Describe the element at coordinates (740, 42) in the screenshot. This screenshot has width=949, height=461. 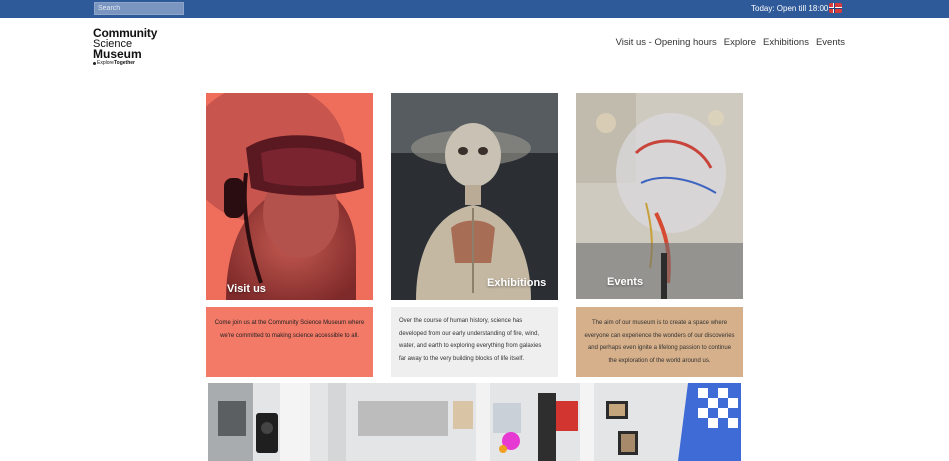
I see `nav-explore: Explore` at that location.